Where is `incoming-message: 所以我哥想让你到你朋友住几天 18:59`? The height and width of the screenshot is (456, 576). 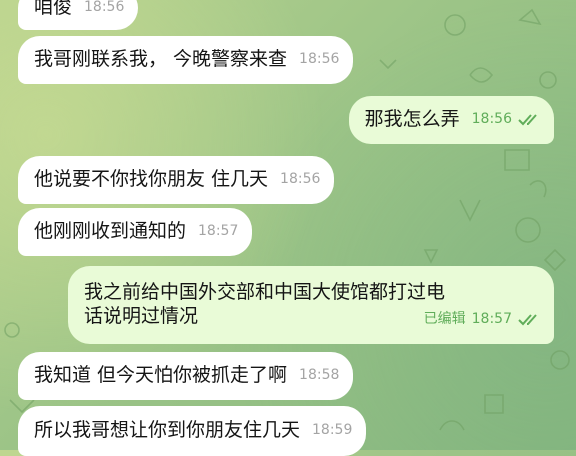
incoming-message: 所以我哥想让你到你朋友住几天 18:59 is located at coordinates (192, 431).